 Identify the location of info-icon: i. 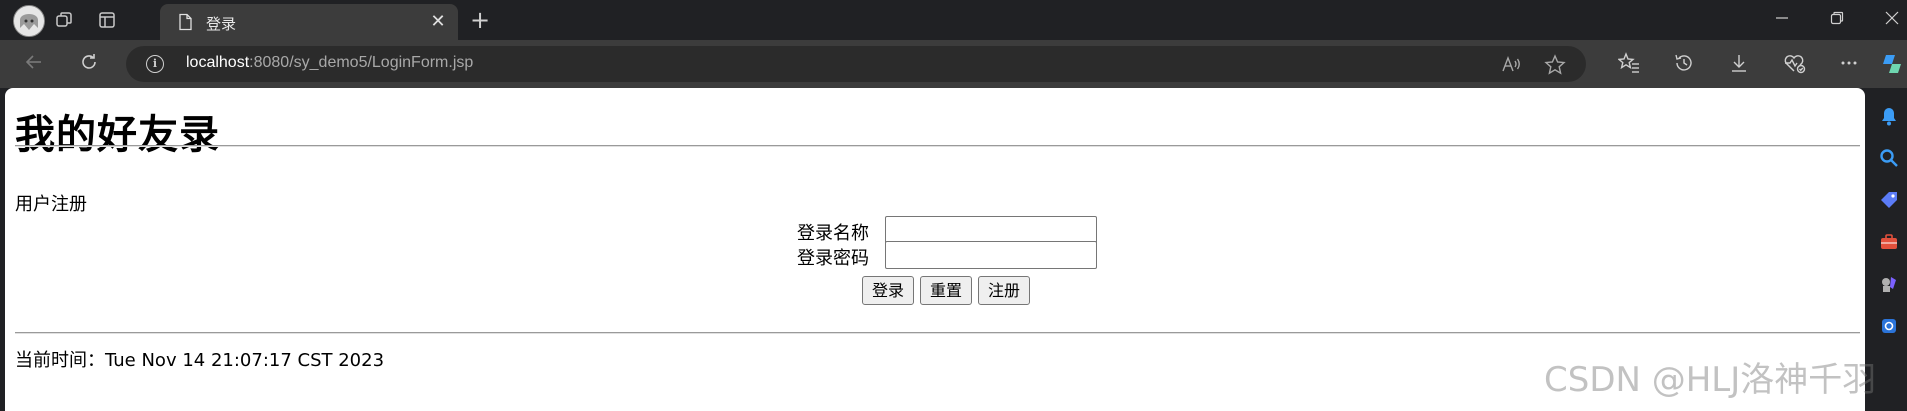
(155, 64).